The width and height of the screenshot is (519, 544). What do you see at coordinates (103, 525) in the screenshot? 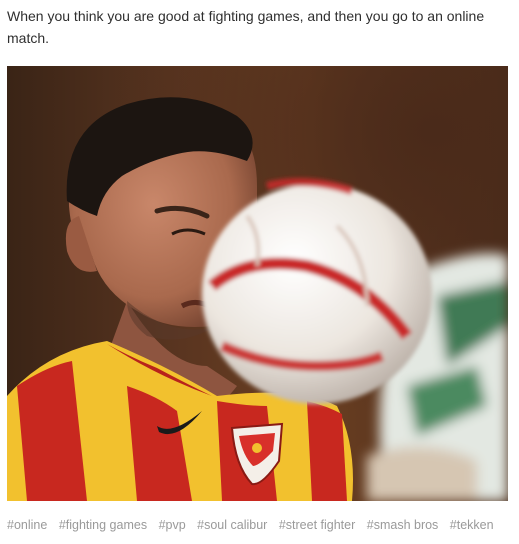
I see `tag-fighting-games: #fighting games` at bounding box center [103, 525].